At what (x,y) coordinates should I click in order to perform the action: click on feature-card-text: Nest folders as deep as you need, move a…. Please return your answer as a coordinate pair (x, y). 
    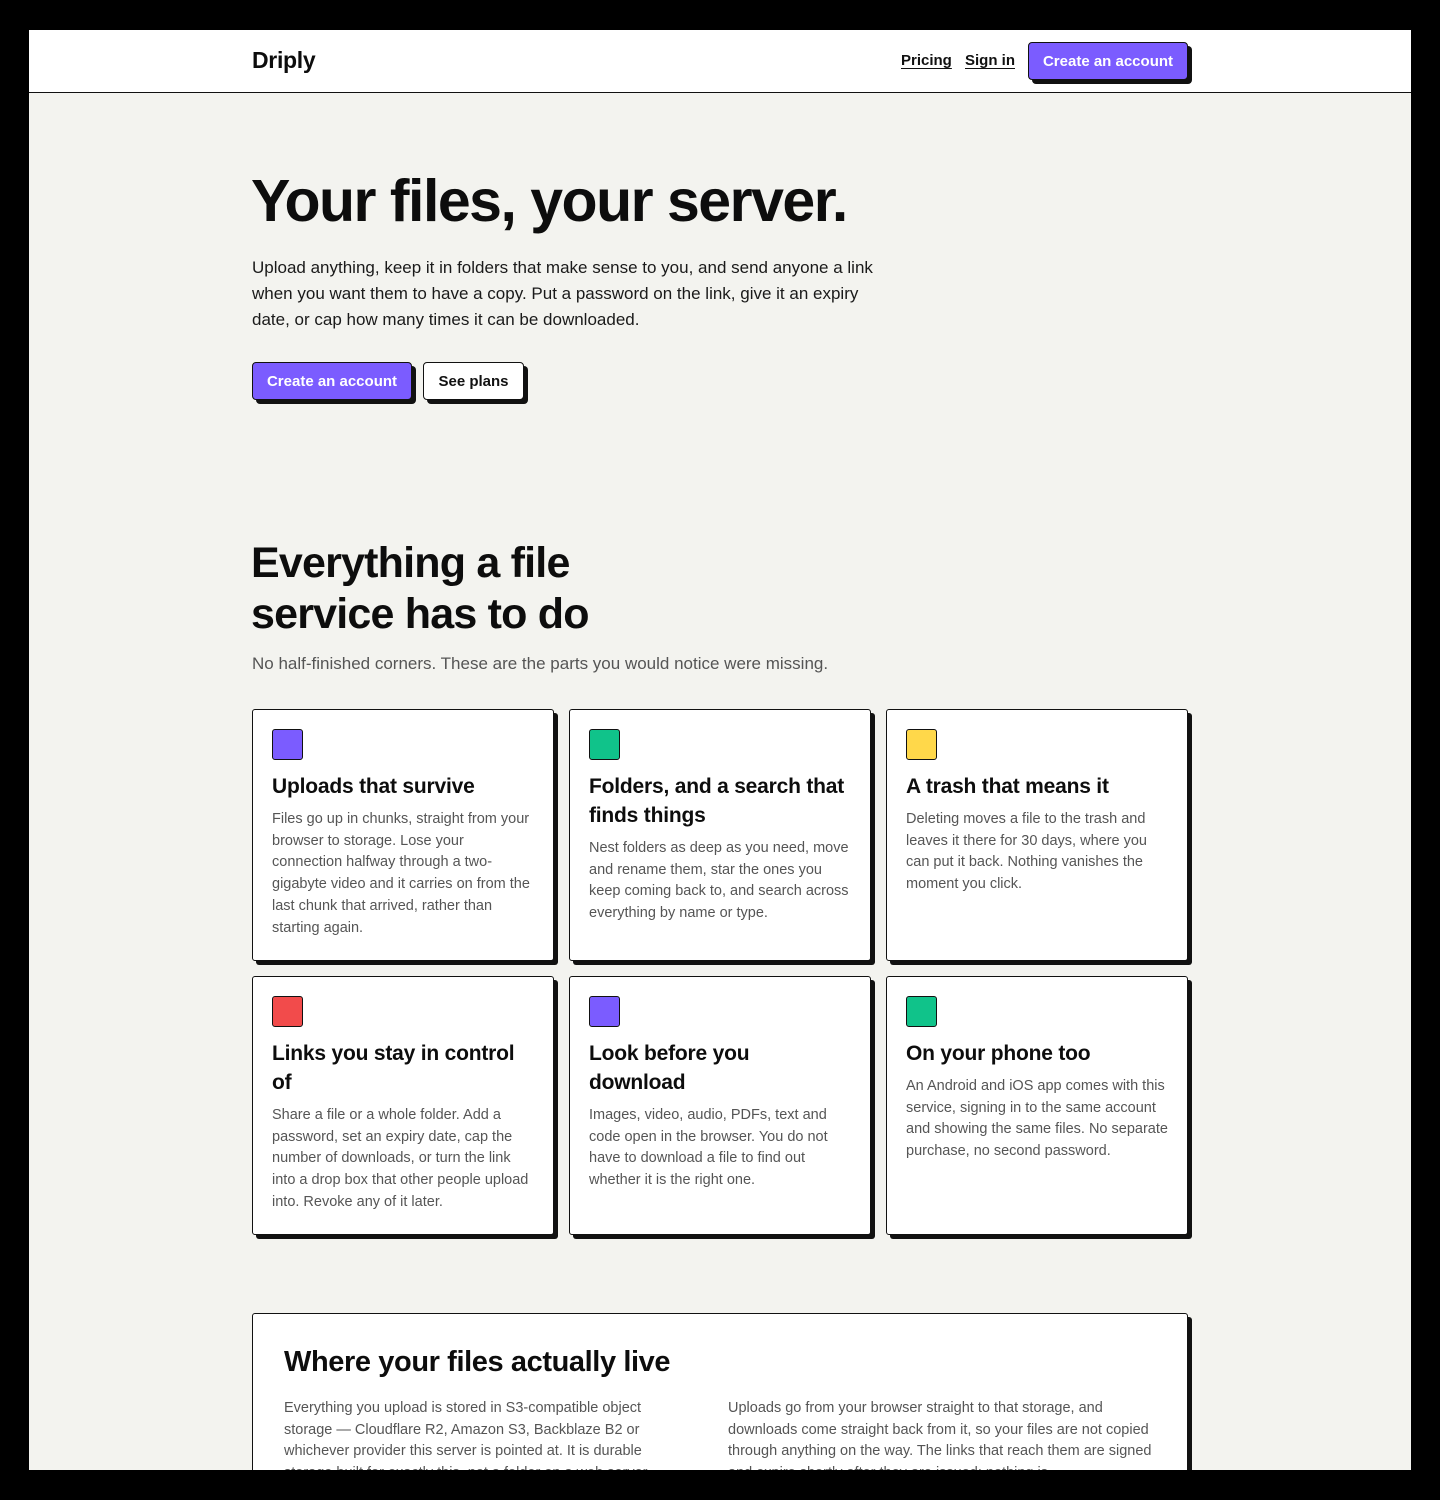
    Looking at the image, I should click on (719, 881).